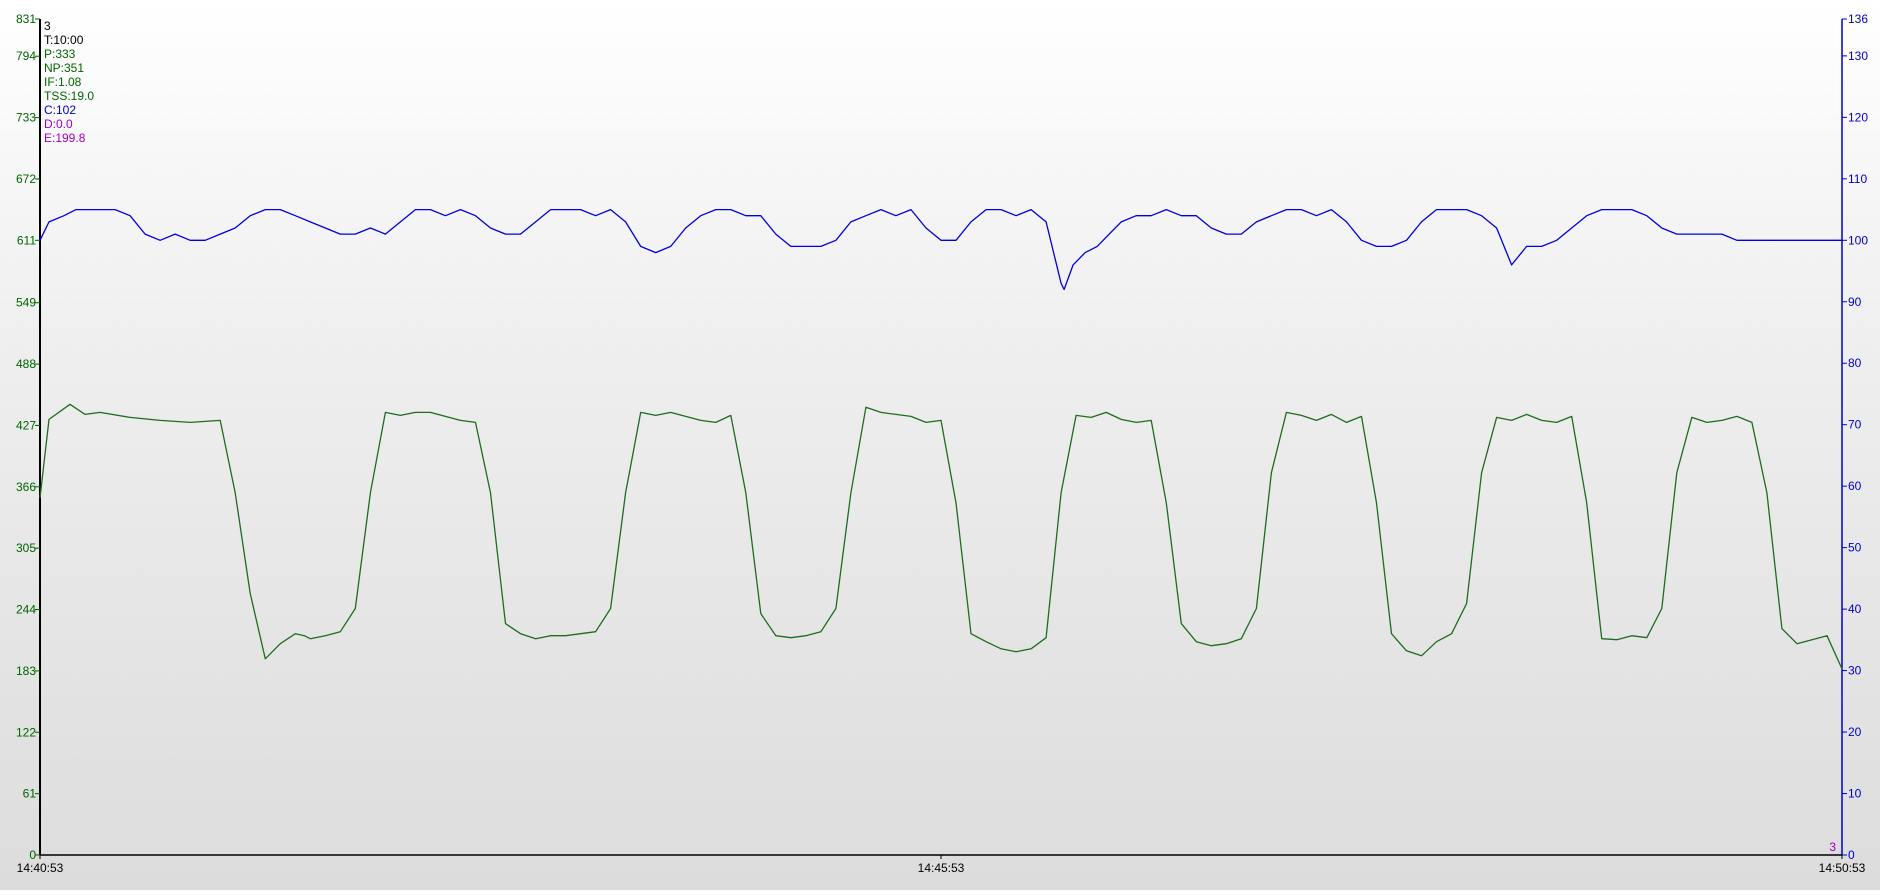 The width and height of the screenshot is (1880, 895). What do you see at coordinates (32, 855) in the screenshot?
I see `left-tick-label: 0` at bounding box center [32, 855].